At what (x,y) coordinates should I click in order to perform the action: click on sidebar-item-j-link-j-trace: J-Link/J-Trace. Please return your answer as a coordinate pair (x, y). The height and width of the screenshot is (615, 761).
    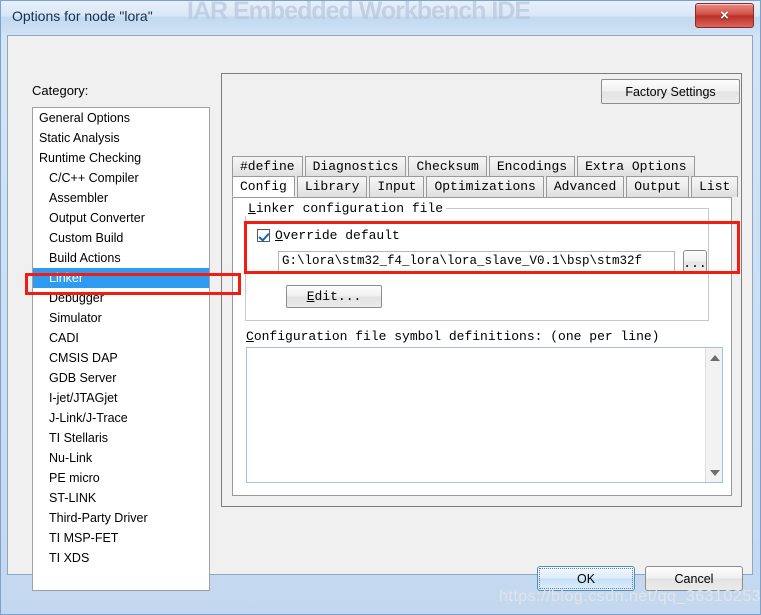
    Looking at the image, I should click on (121, 418).